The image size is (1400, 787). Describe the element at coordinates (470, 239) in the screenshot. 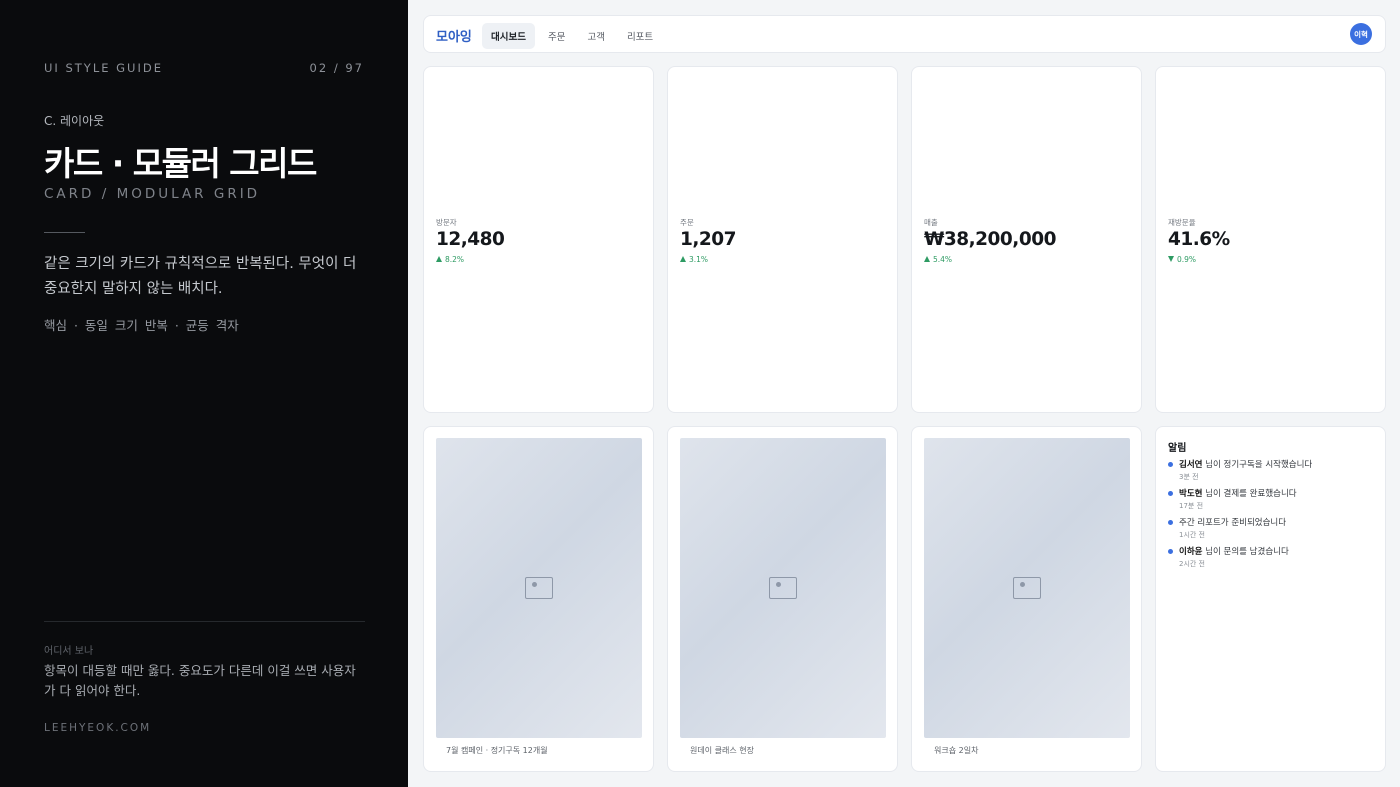

I see `stat-value: 12,480` at that location.